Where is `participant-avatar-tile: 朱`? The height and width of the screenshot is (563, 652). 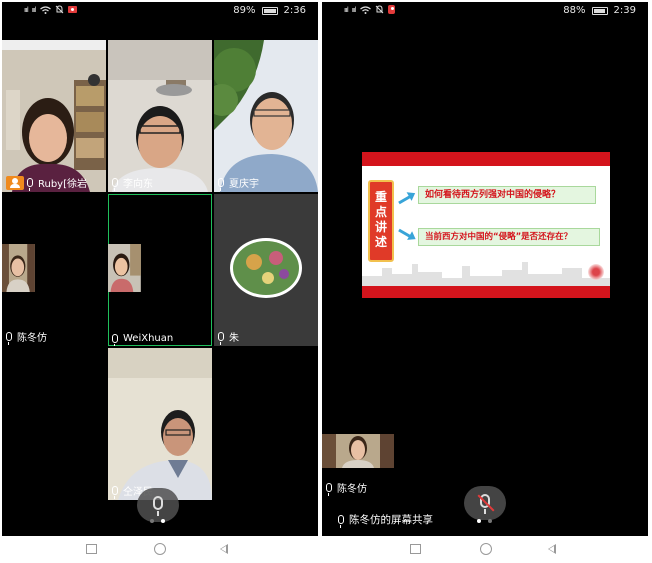
participant-avatar-tile: 朱 is located at coordinates (266, 270).